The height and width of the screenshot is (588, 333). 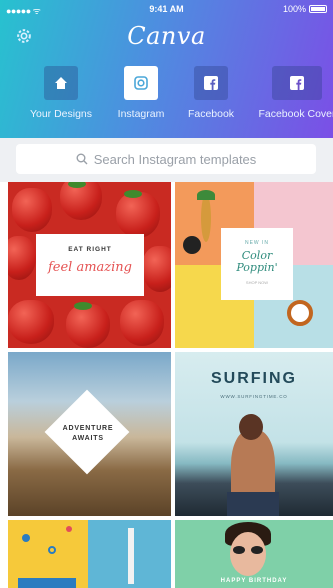 I want to click on template-card-strawberries: EAT RIGHT feel amazing, so click(x=89, y=265).